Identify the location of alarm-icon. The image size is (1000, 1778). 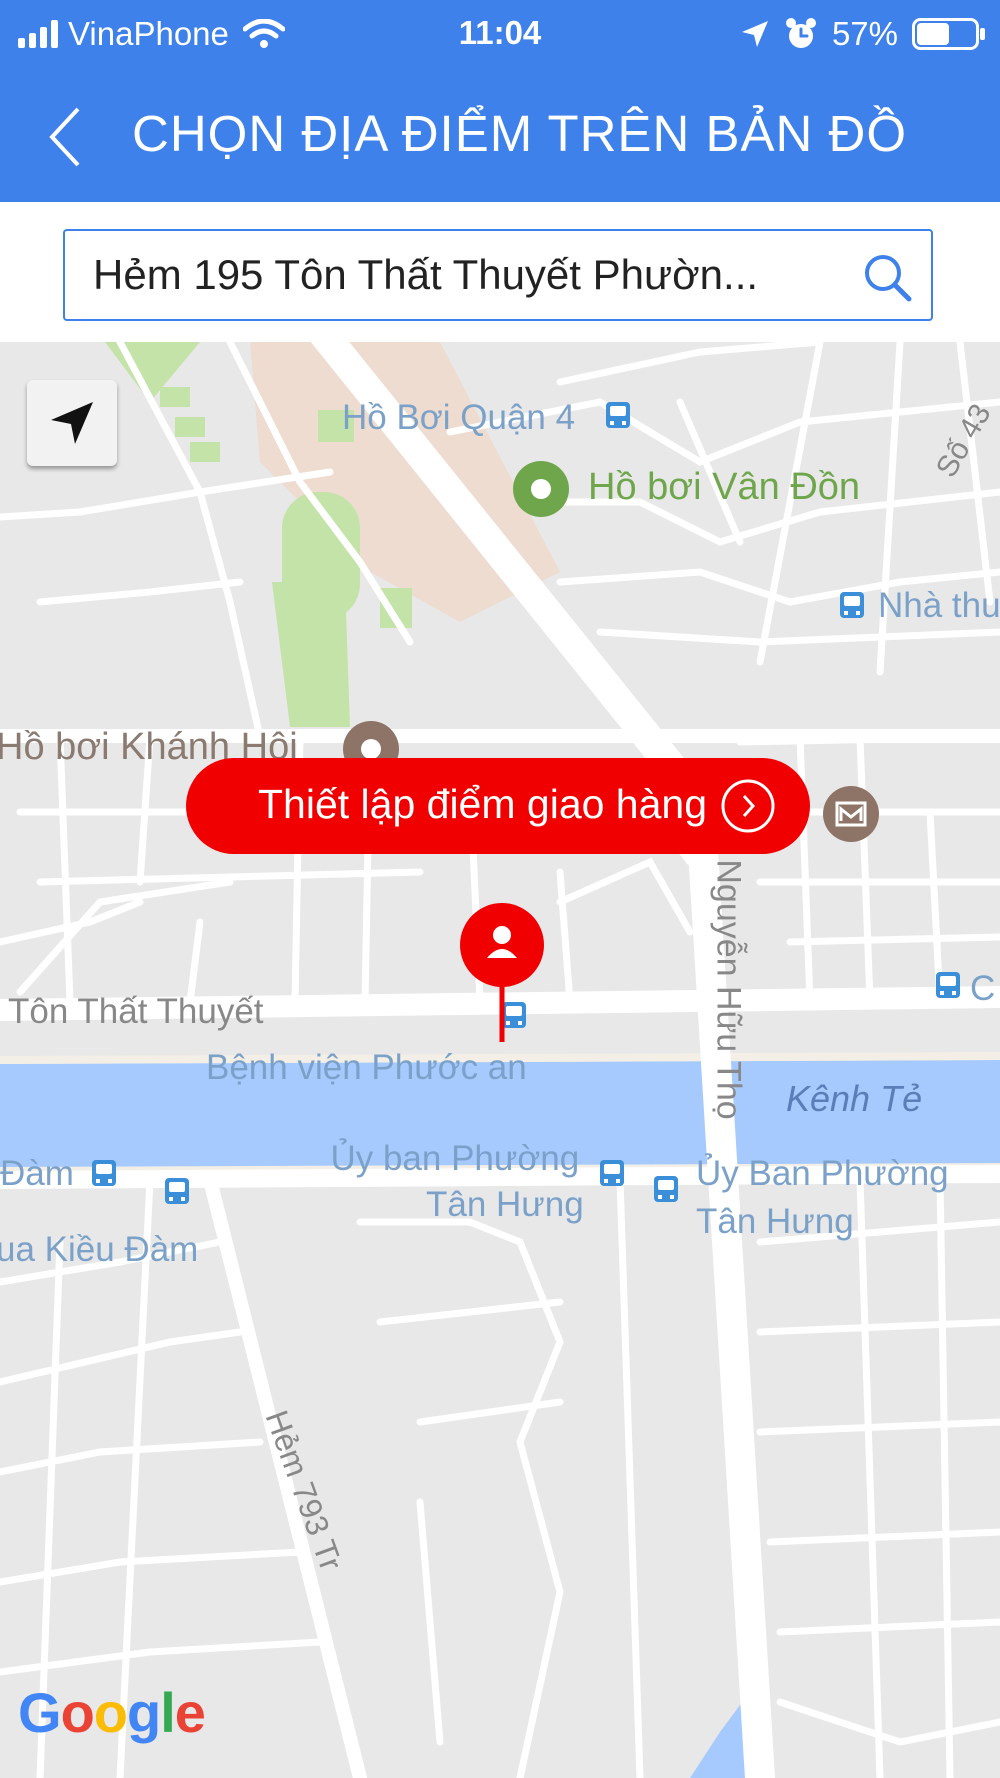
(800, 33).